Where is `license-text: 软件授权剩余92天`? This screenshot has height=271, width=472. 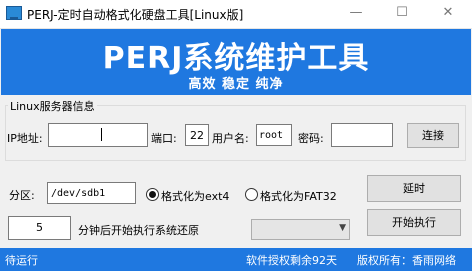 license-text: 软件授权剩余92天 is located at coordinates (291, 260).